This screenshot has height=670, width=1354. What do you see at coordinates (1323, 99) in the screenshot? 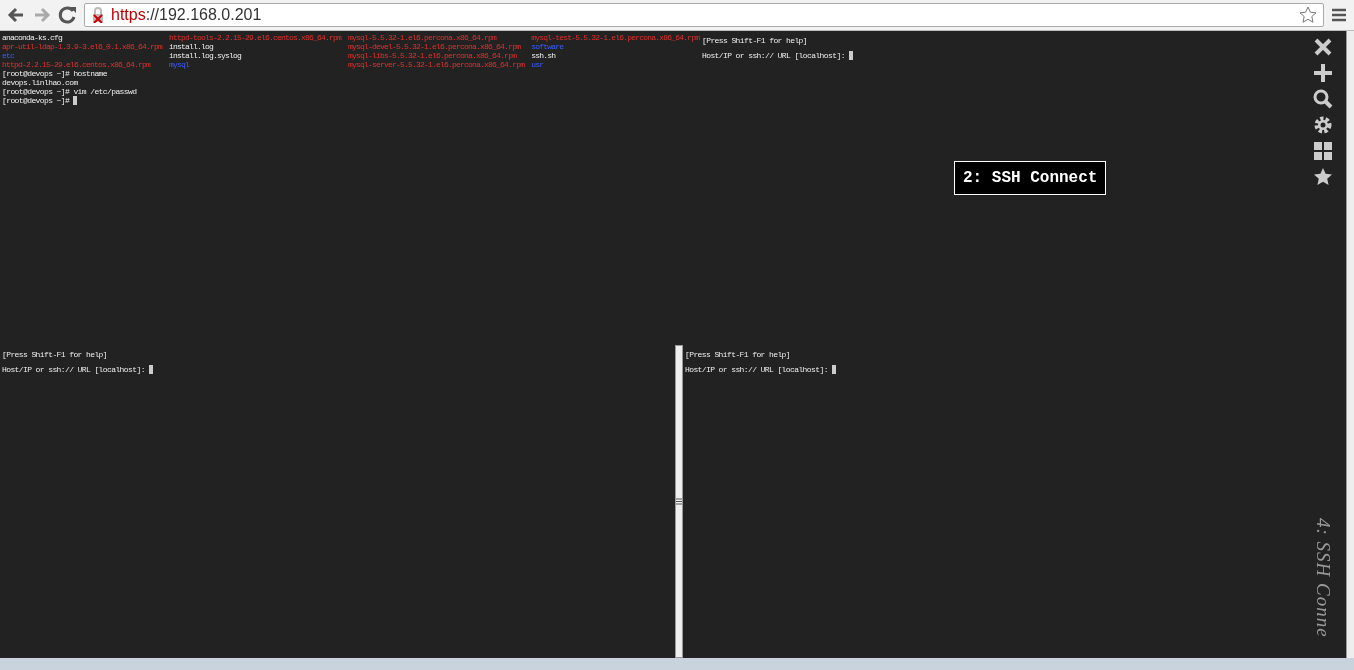
I see `search-icon` at bounding box center [1323, 99].